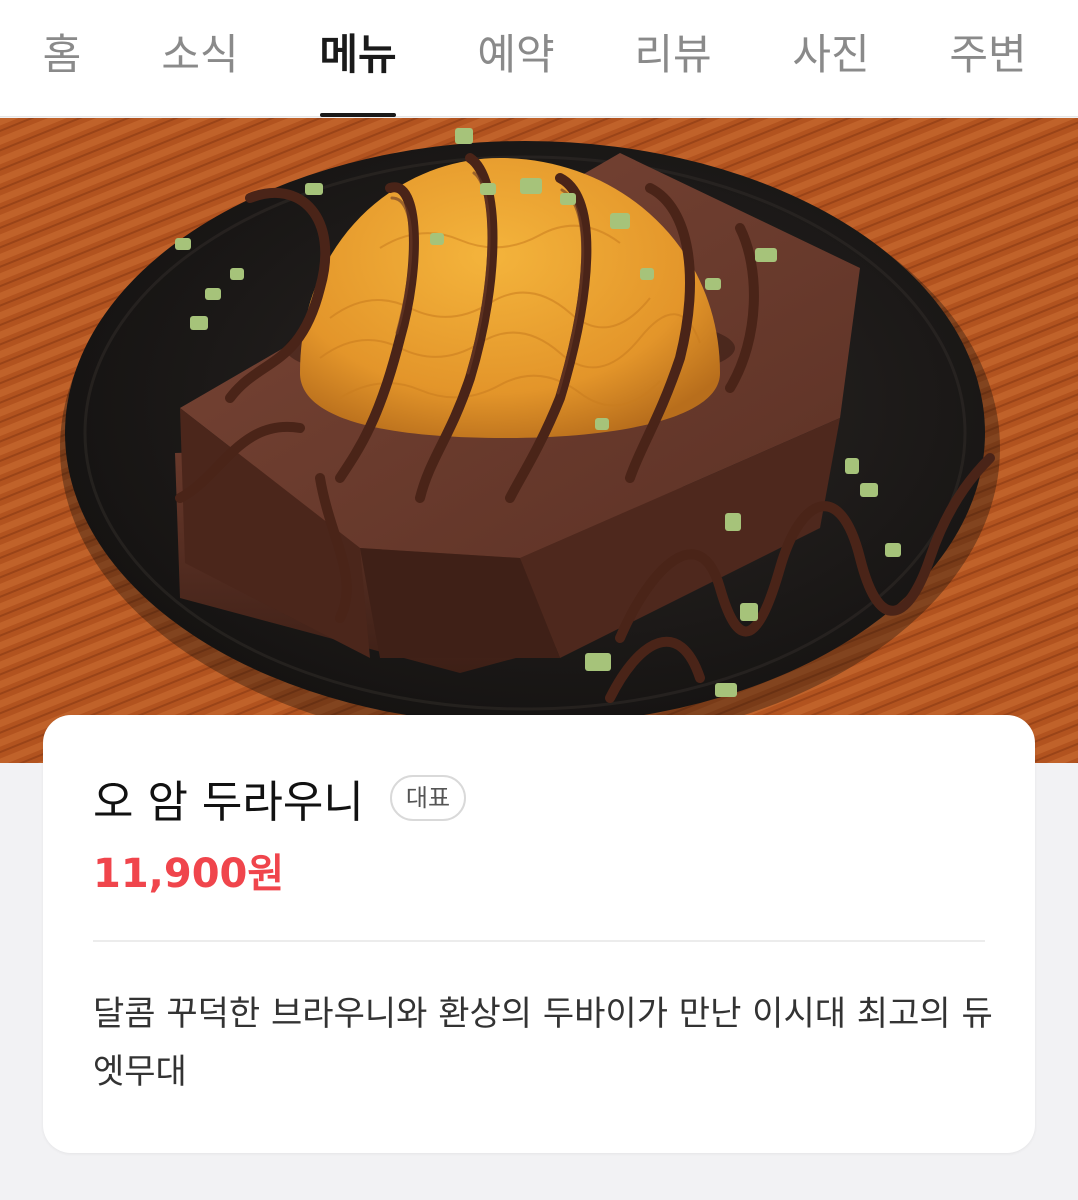 The width and height of the screenshot is (1078, 1200). Describe the element at coordinates (673, 58) in the screenshot. I see `tab-reviews: 리뷰` at that location.